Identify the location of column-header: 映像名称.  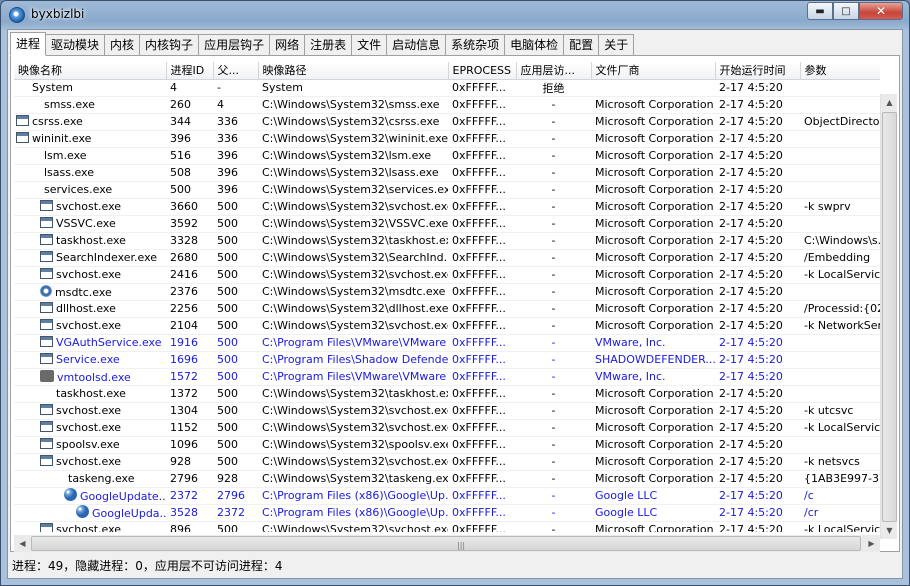
(90, 71).